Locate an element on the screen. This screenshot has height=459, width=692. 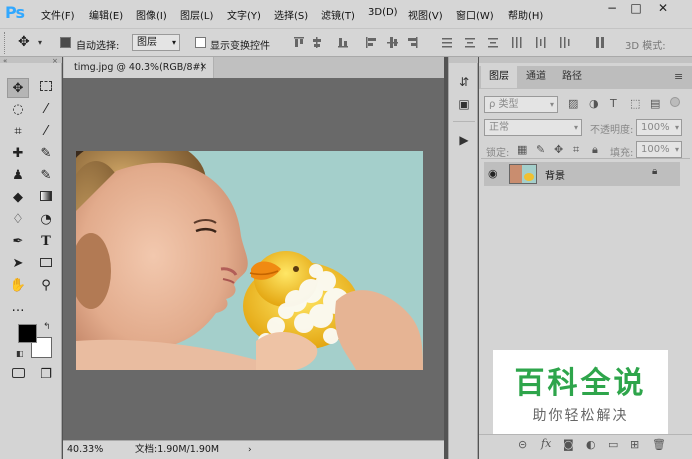
screen-mode-icon: ❐ is located at coordinates (46, 375).